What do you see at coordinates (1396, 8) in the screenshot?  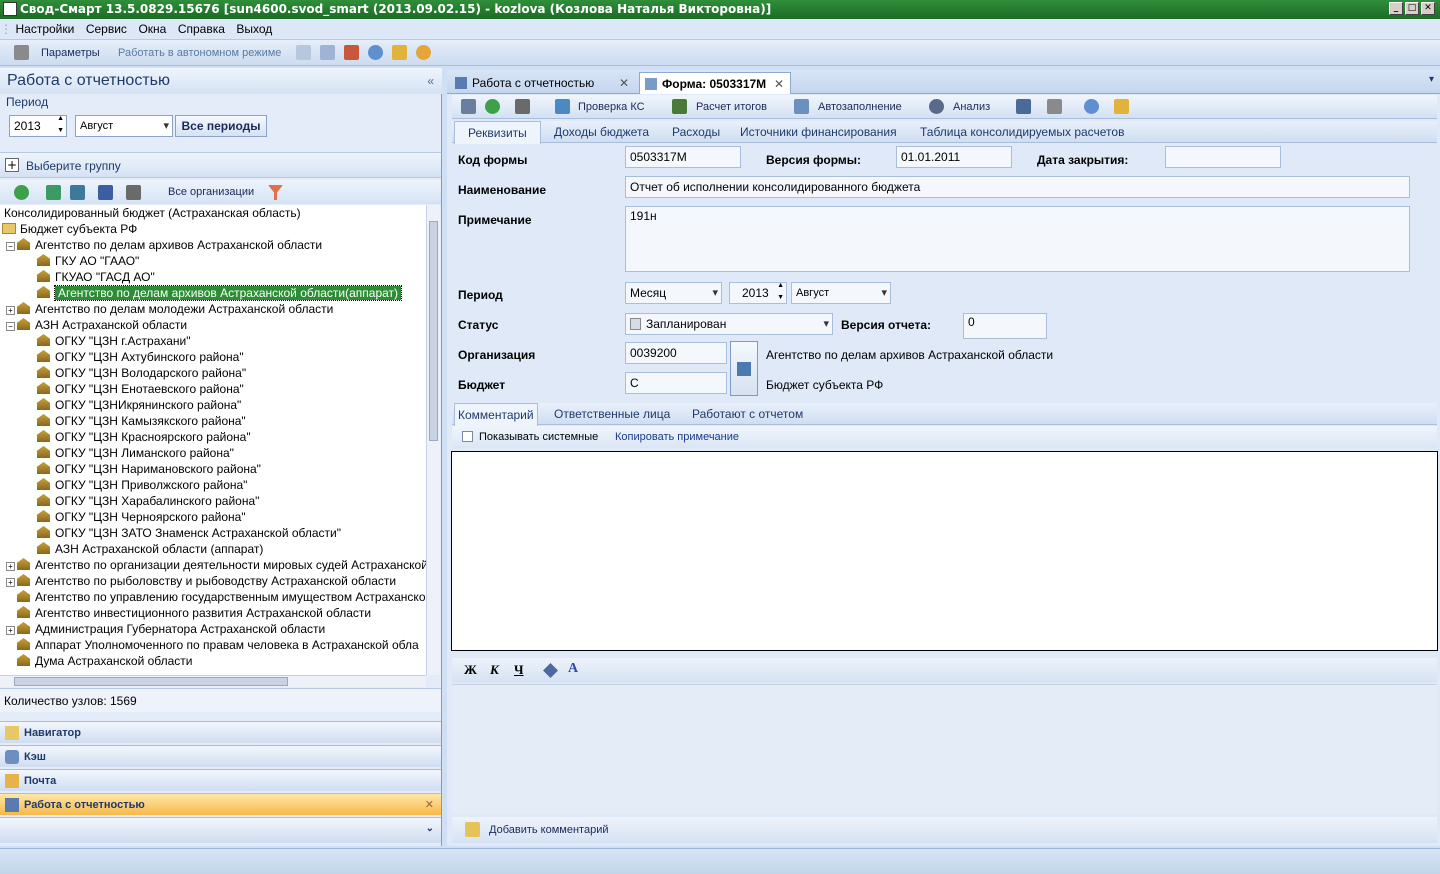 I see `minimize-button: _` at bounding box center [1396, 8].